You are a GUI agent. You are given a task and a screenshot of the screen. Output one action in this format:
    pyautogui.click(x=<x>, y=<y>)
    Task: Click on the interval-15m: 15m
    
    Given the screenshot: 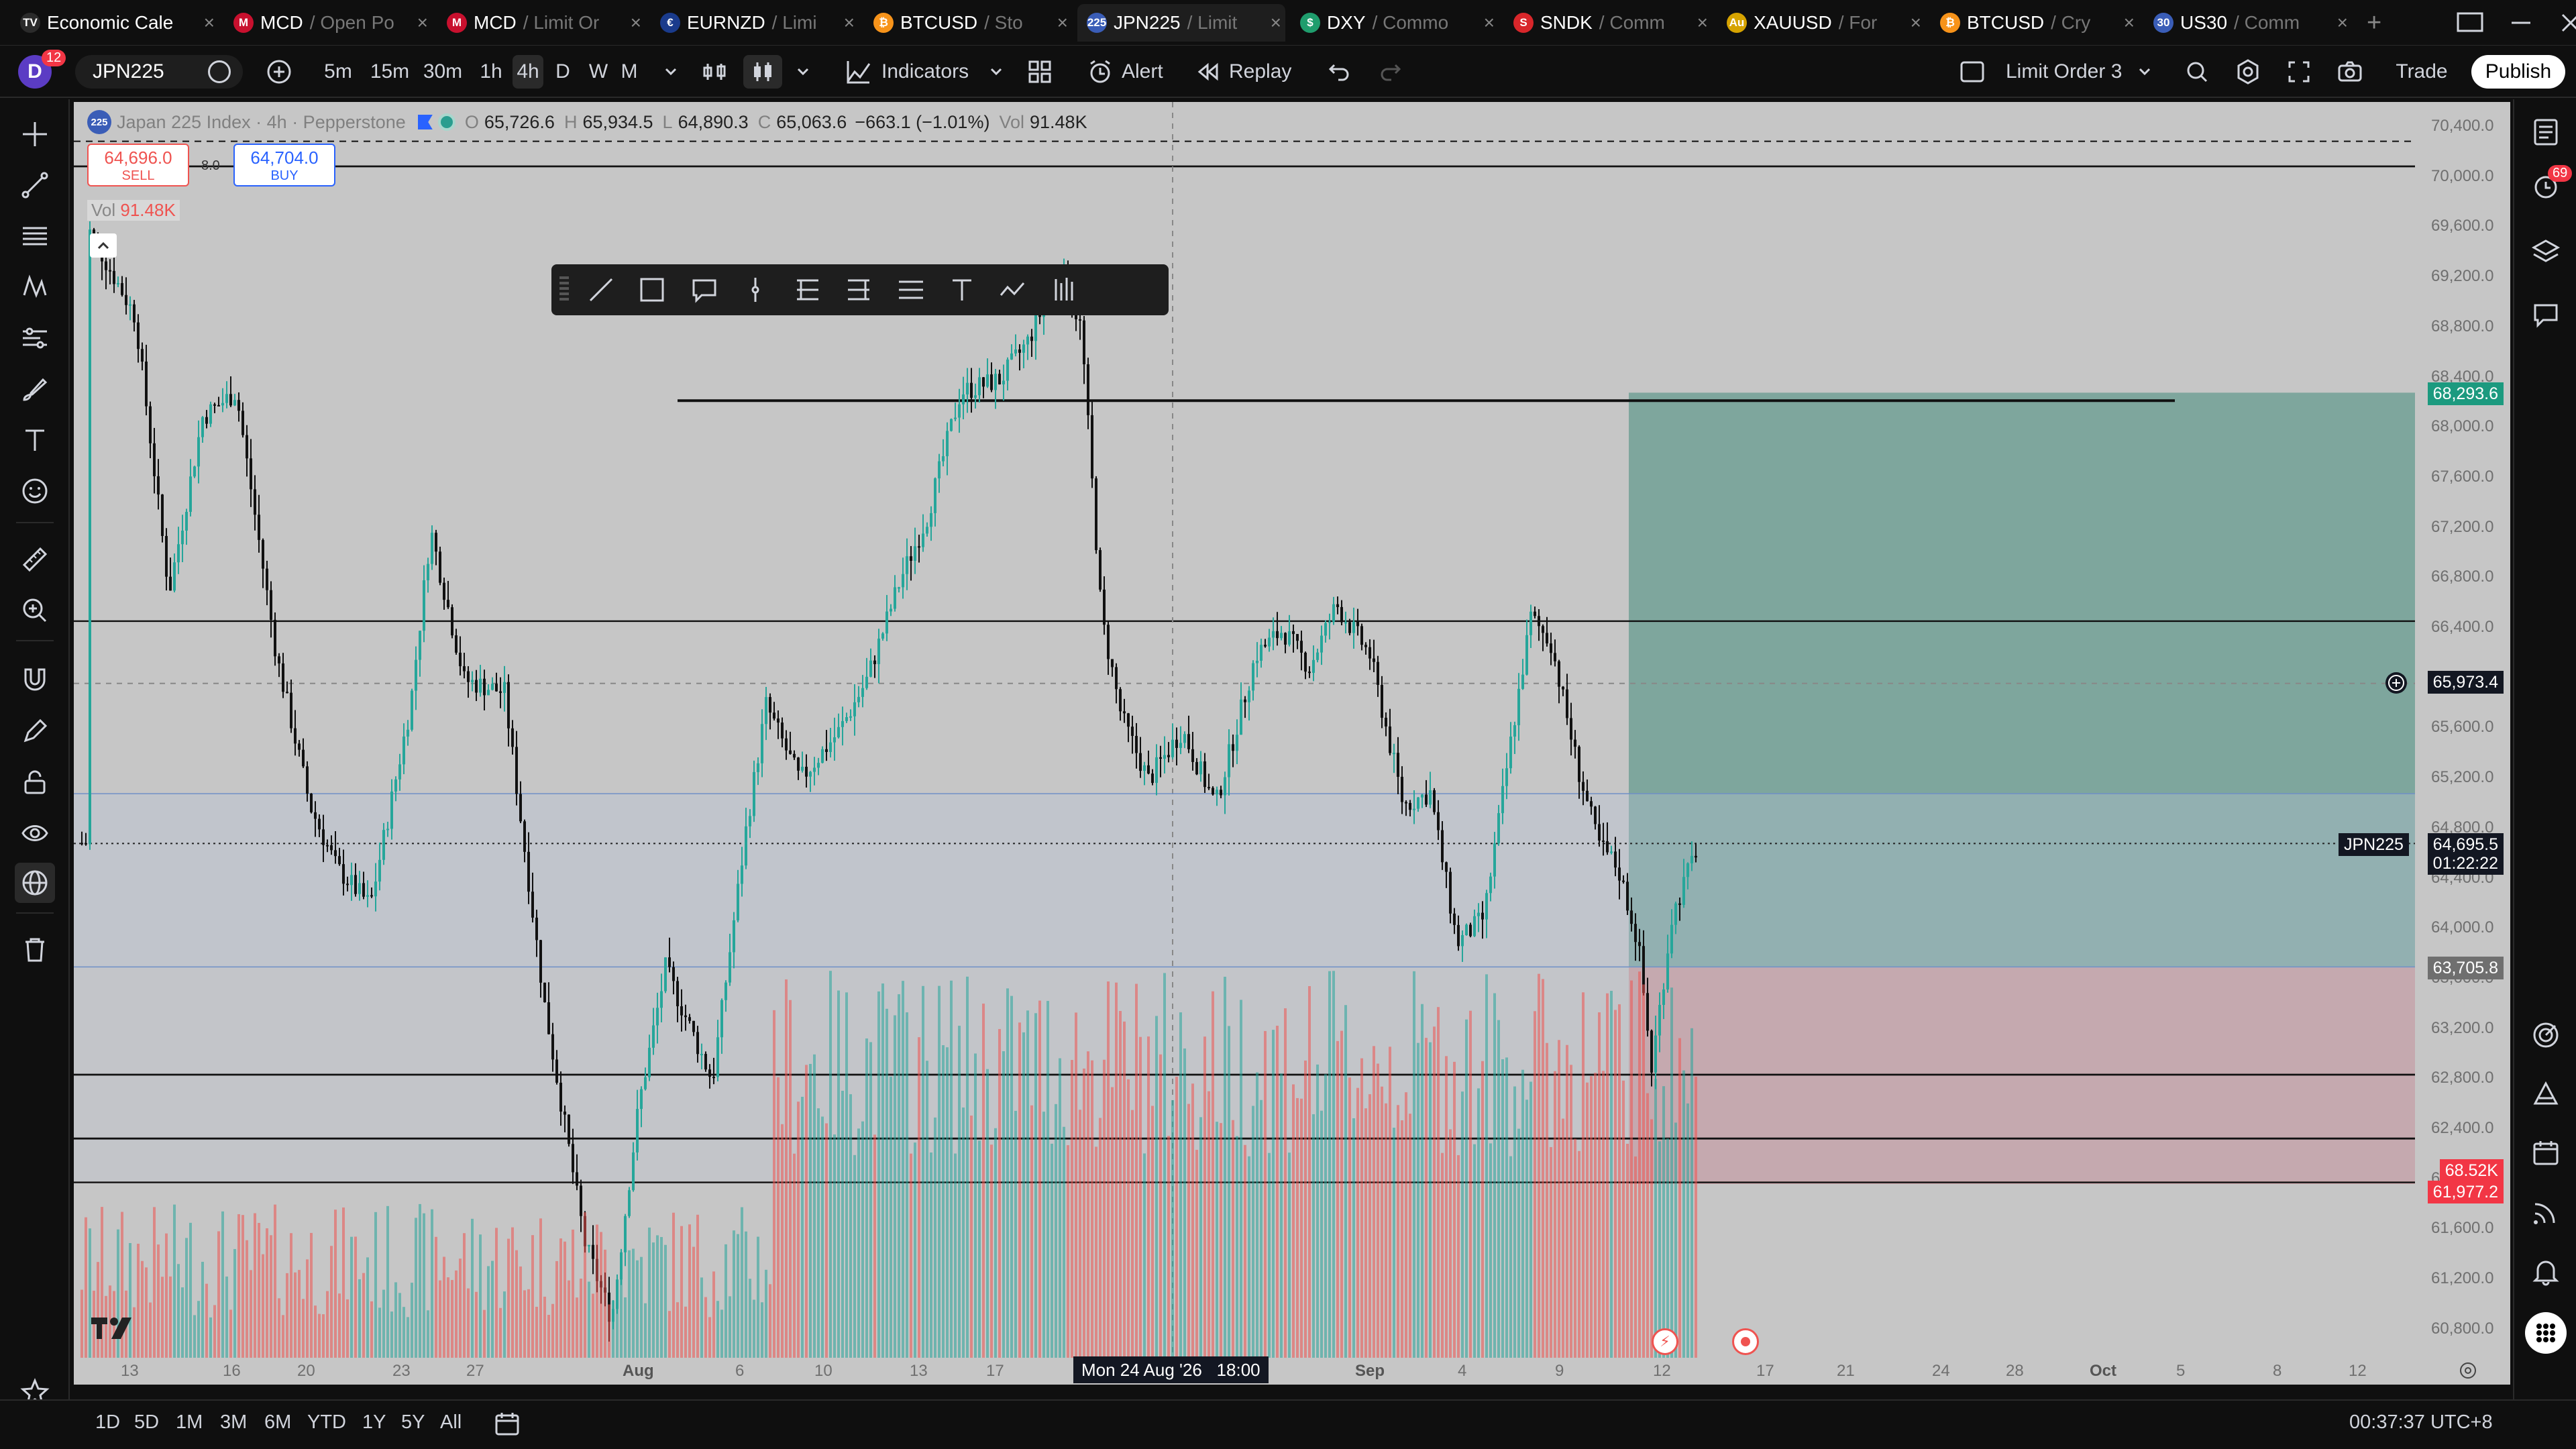 What is the action you would take?
    pyautogui.click(x=390, y=72)
    